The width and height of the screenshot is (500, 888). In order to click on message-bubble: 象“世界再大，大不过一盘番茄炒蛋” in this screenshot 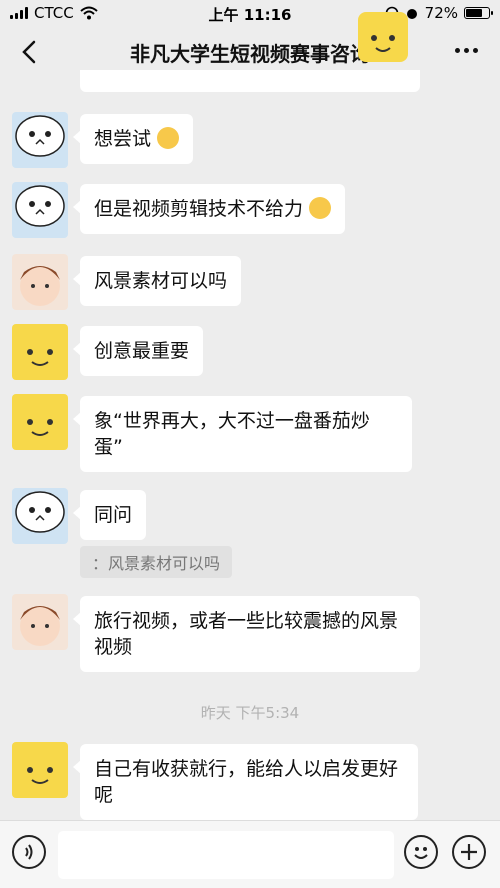, I will do `click(242, 434)`.